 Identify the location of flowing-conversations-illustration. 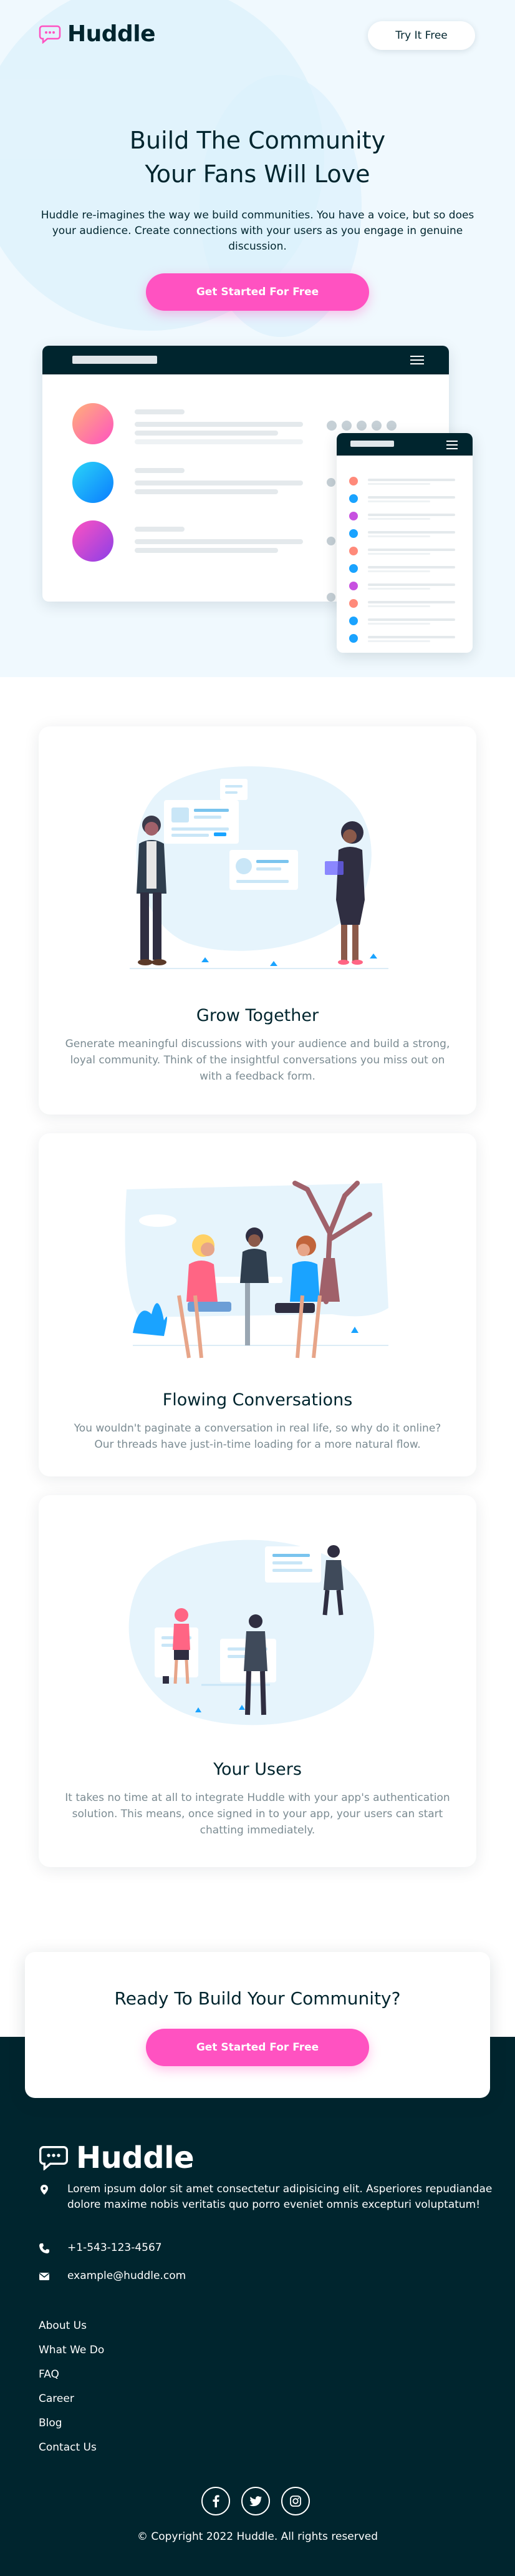
(256, 1270).